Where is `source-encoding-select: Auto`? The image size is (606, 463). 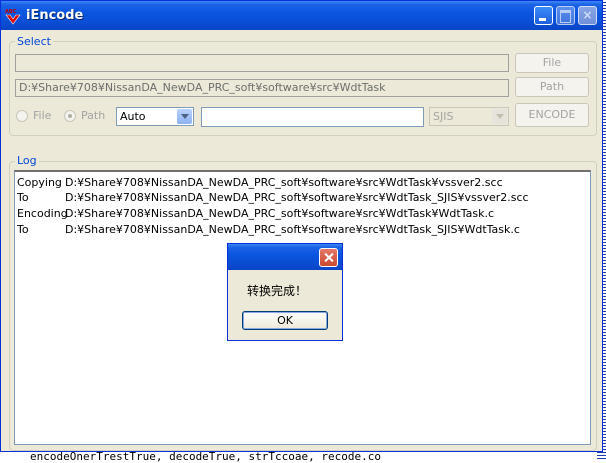 source-encoding-select: Auto is located at coordinates (155, 116).